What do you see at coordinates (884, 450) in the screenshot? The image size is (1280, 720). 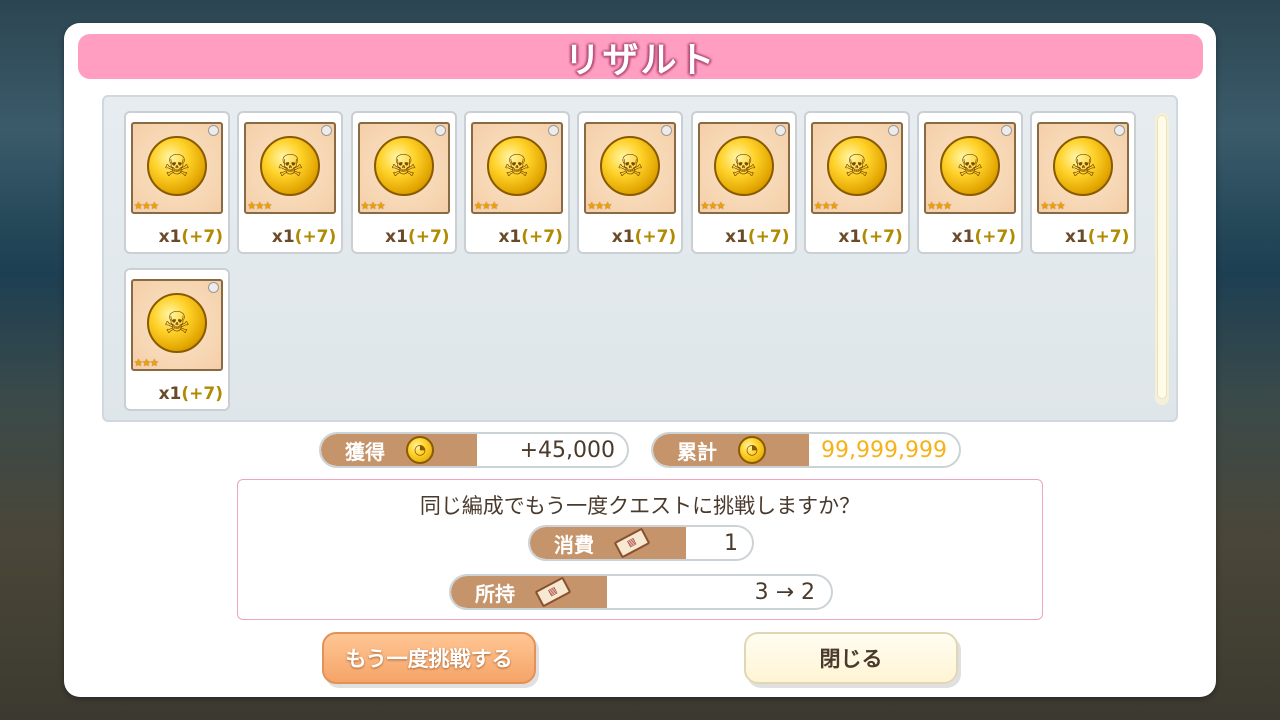 I see `total-value: 99,999,999` at bounding box center [884, 450].